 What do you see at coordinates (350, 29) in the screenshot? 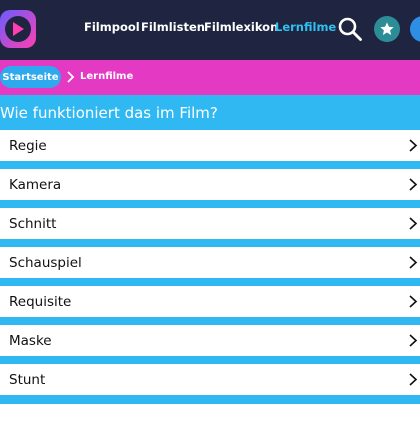
I see `search-icon` at bounding box center [350, 29].